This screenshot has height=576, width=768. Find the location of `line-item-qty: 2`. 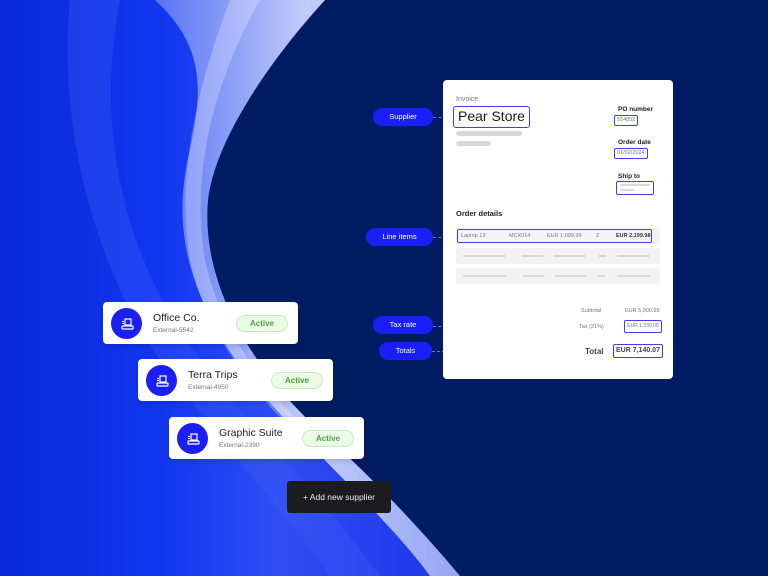

line-item-qty: 2 is located at coordinates (598, 236).